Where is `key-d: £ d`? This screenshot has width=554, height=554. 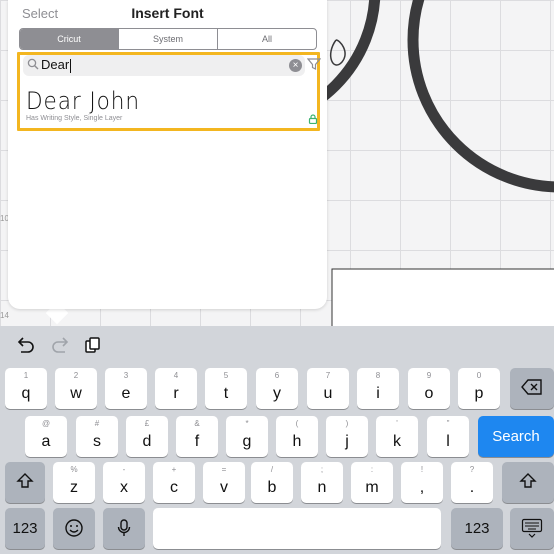
key-d: £ d is located at coordinates (147, 436).